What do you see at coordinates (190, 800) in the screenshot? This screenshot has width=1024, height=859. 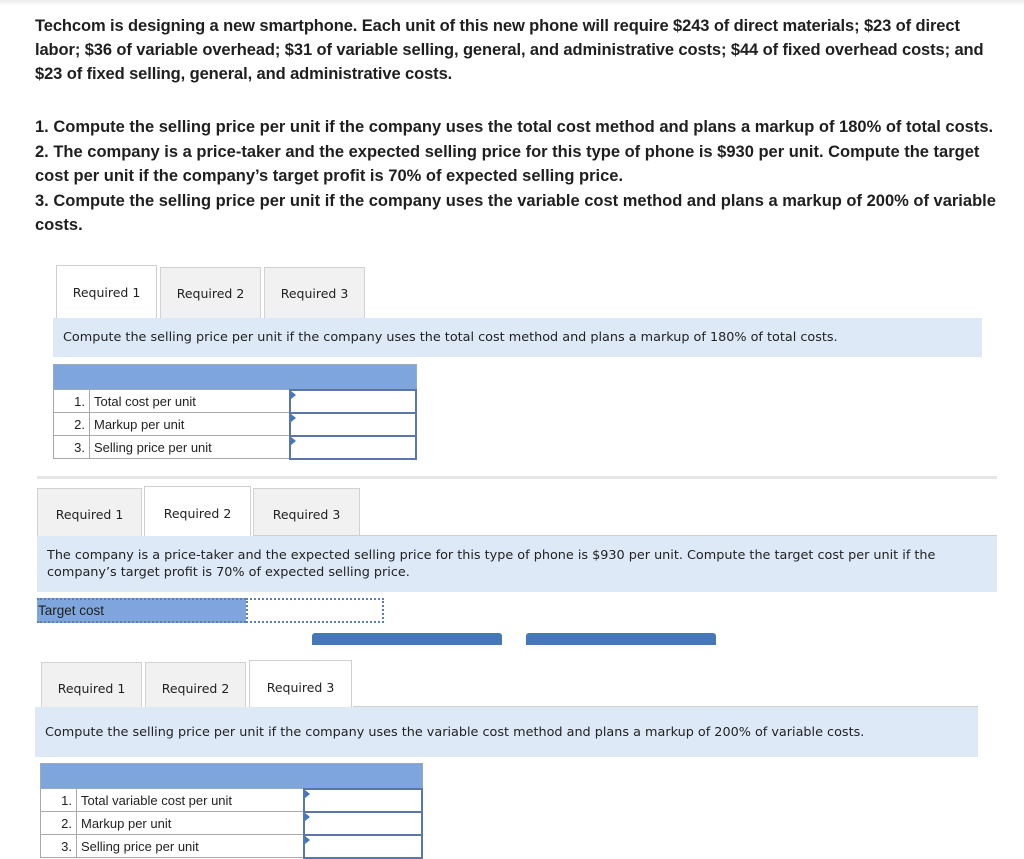 I see `row-label: Total variable cost per unit` at bounding box center [190, 800].